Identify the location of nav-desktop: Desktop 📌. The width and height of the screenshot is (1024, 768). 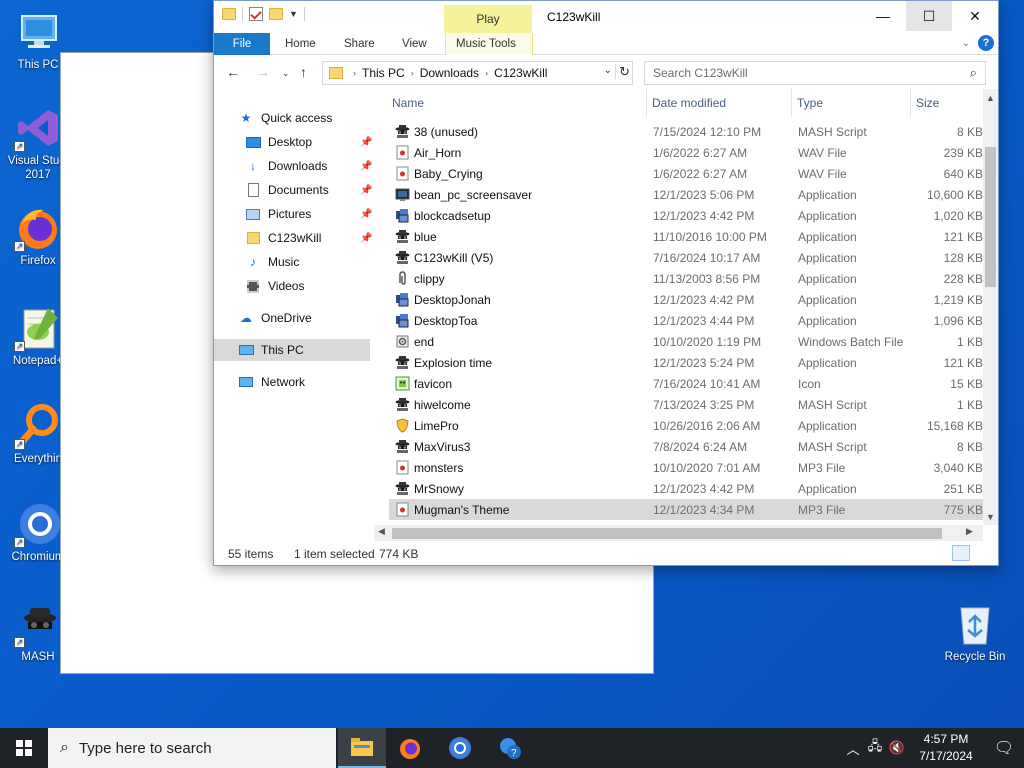
(300, 142).